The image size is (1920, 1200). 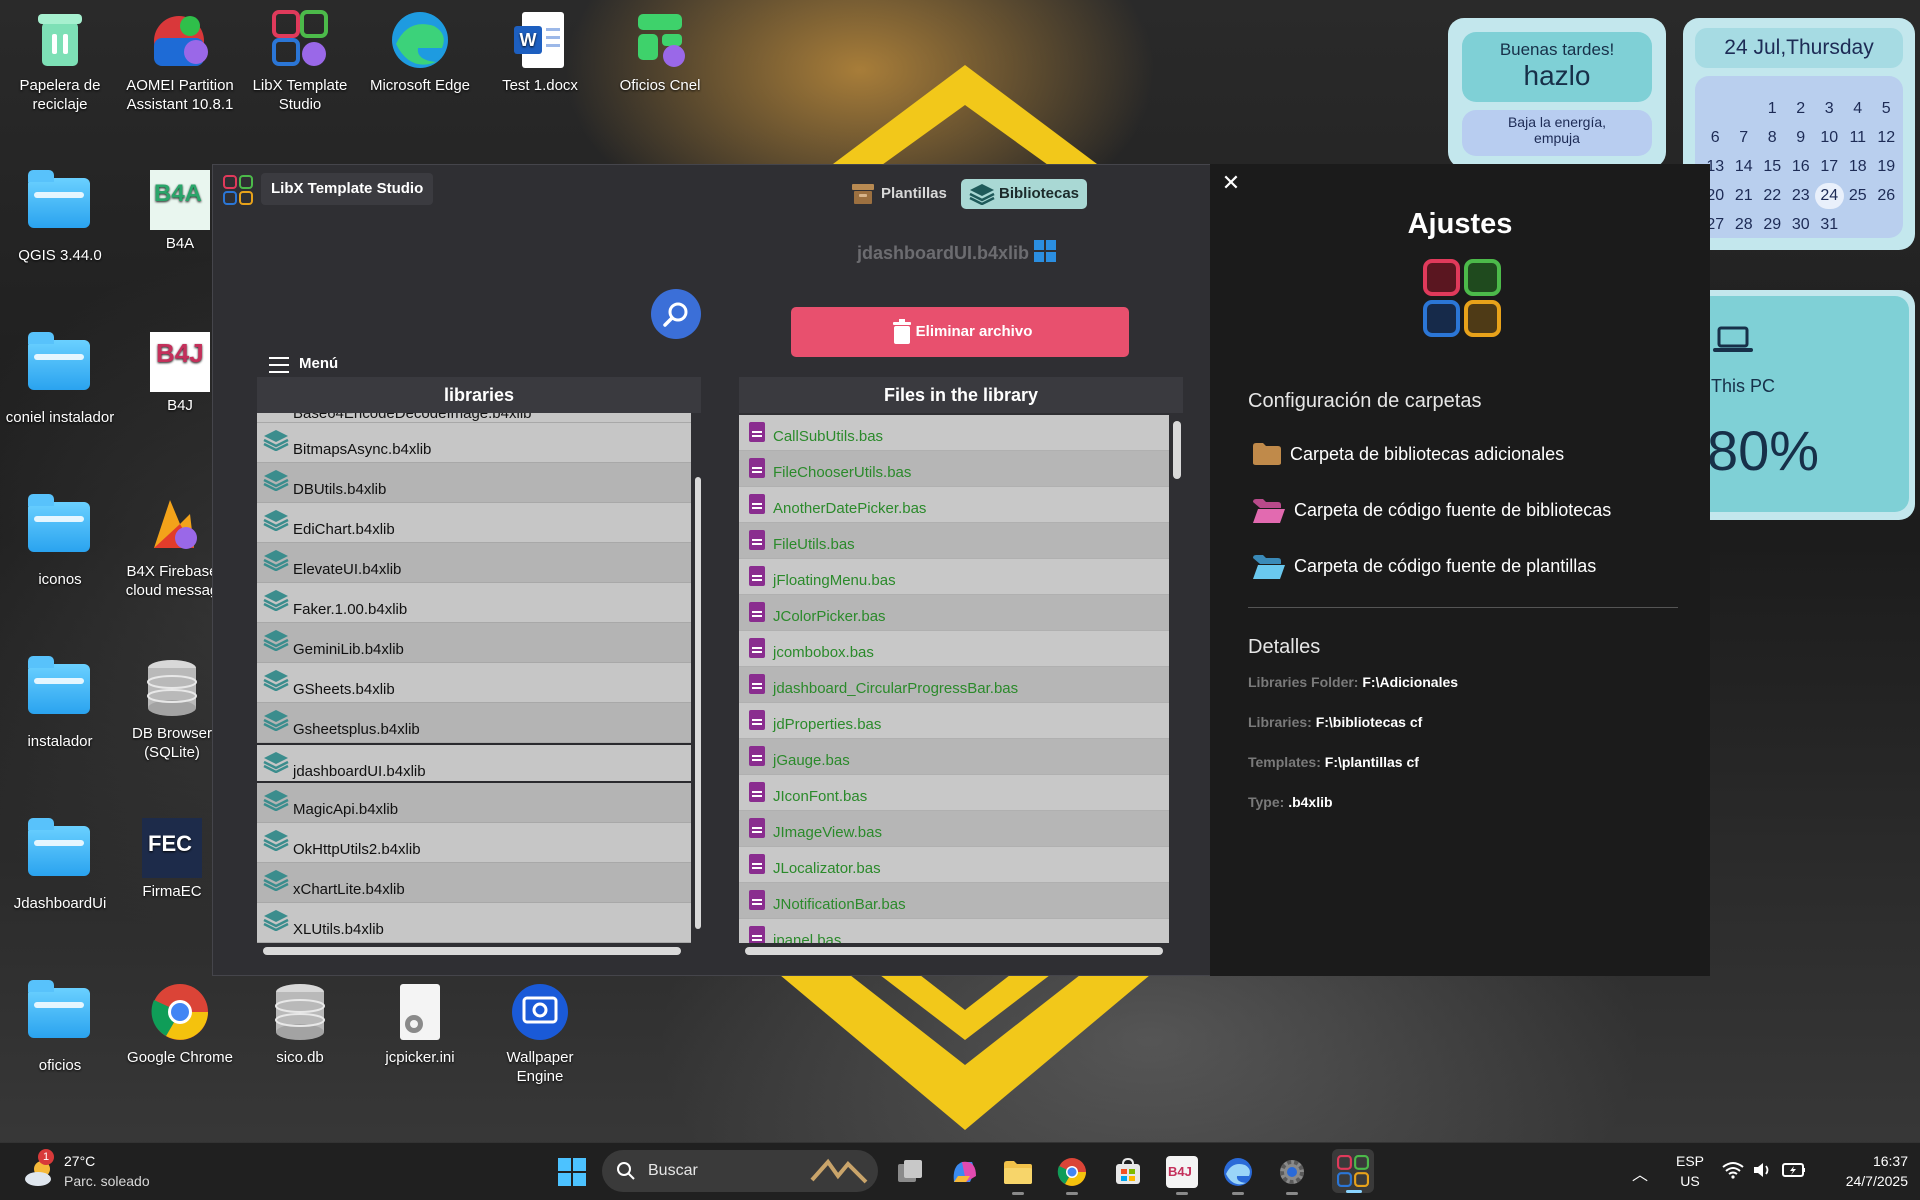 I want to click on menu-button: Menú, so click(x=314, y=364).